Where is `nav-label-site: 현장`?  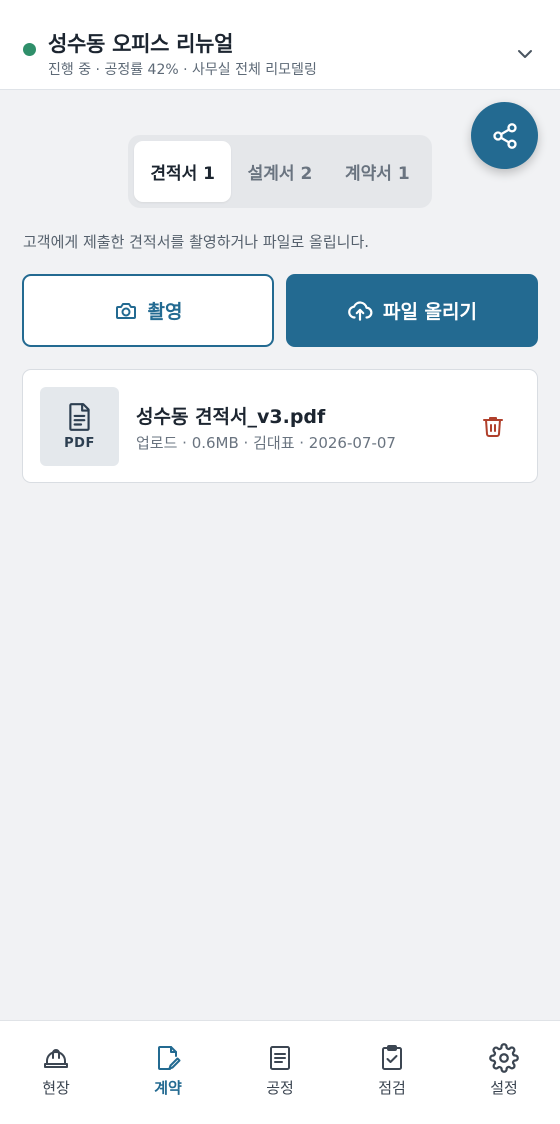
nav-label-site: 현장 is located at coordinates (56, 1088).